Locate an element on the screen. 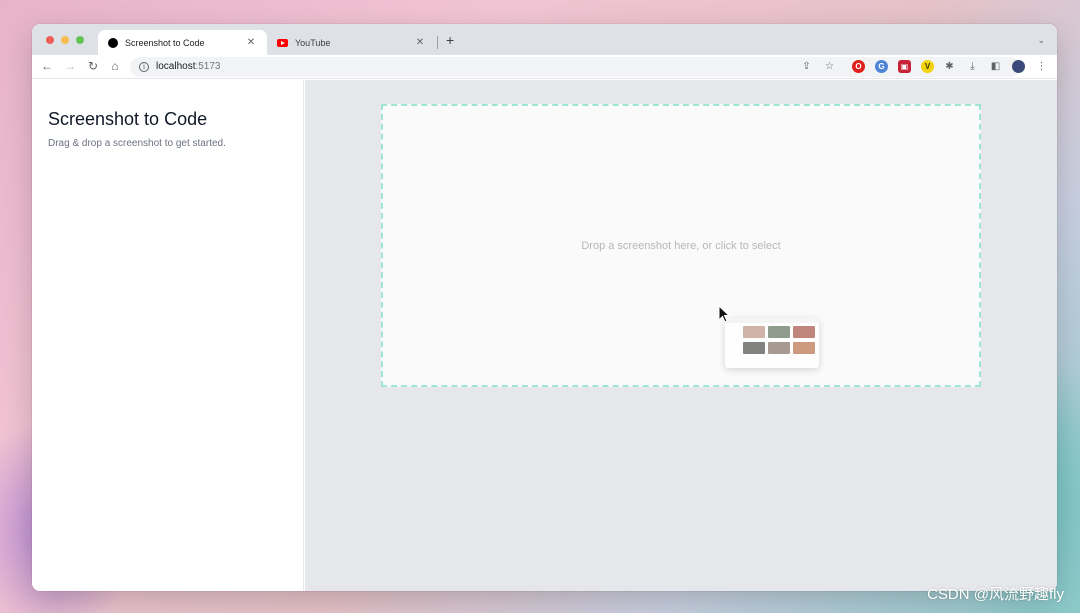 This screenshot has width=1080, height=613. url-text: localhost:5173 is located at coordinates (188, 66).